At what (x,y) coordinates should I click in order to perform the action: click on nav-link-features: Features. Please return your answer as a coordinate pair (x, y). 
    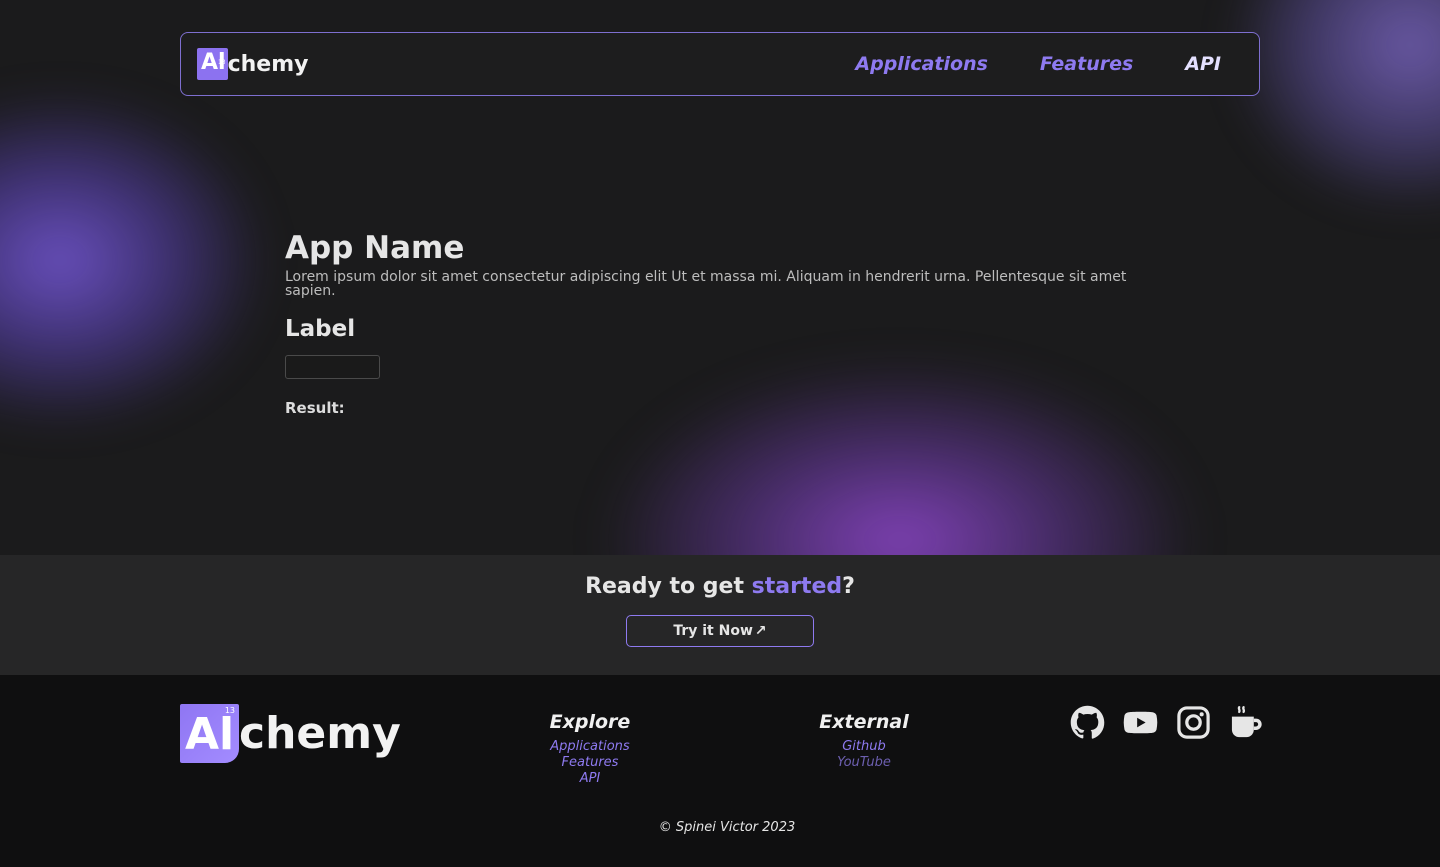
    Looking at the image, I should click on (1086, 64).